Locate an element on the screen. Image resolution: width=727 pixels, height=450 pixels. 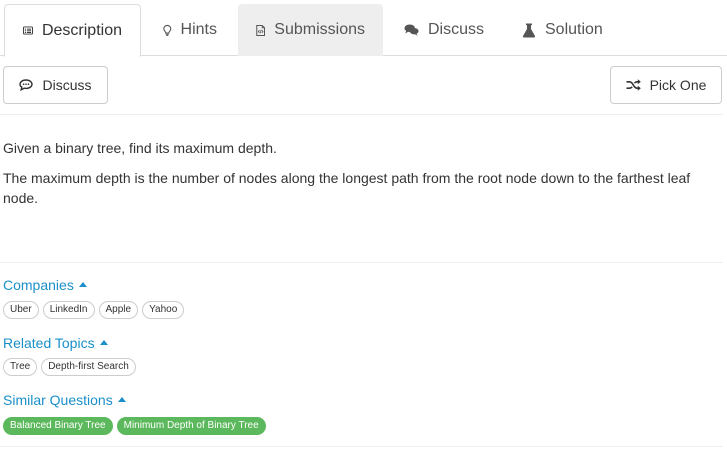
tab-label: Hints is located at coordinates (198, 29).